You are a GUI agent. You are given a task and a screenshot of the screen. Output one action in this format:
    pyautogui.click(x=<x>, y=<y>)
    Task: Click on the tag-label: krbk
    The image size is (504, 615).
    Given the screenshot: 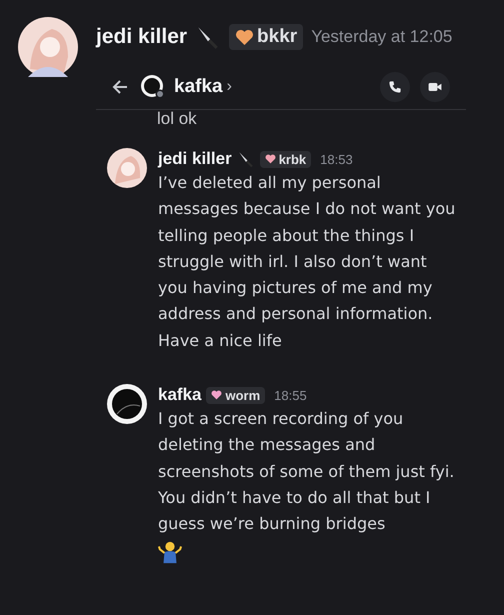 What is the action you would take?
    pyautogui.click(x=292, y=159)
    